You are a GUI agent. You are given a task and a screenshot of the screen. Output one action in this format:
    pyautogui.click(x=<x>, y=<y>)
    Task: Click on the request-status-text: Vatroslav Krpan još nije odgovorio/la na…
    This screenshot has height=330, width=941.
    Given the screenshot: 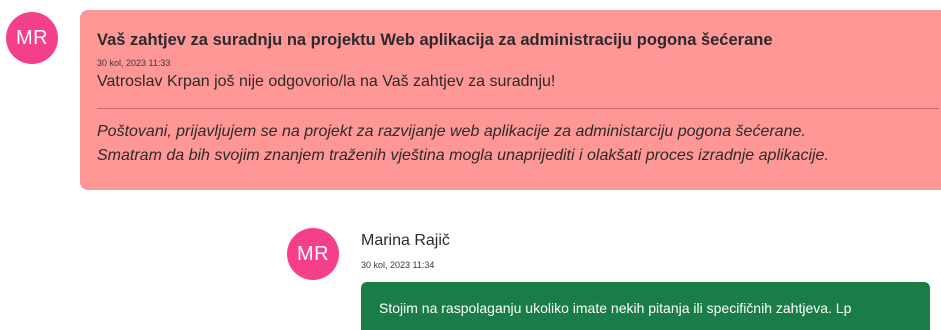 What is the action you would take?
    pyautogui.click(x=326, y=81)
    